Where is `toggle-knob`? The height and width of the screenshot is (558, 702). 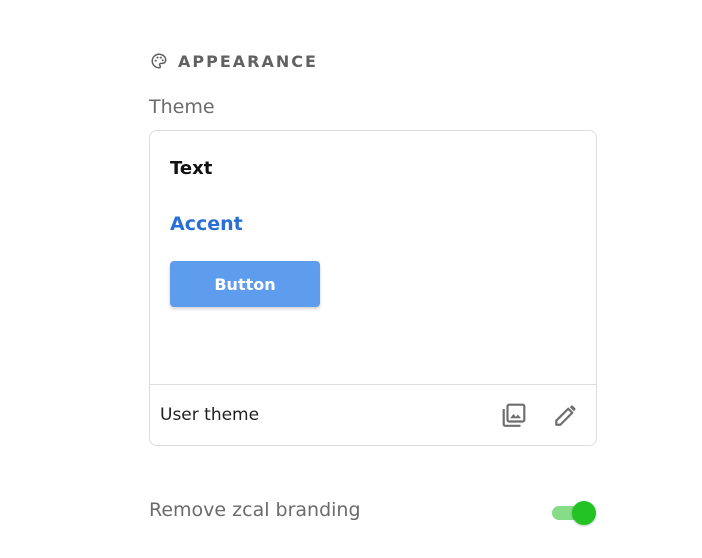 toggle-knob is located at coordinates (584, 513).